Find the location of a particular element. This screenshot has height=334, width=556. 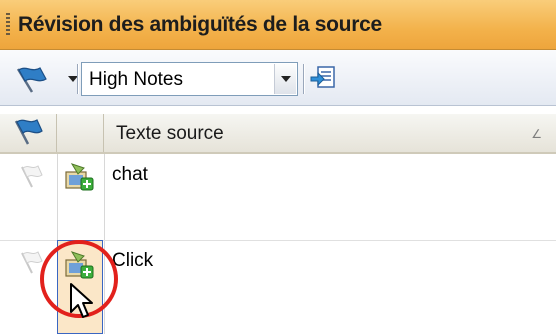

grid-header: Texte source ∠ is located at coordinates (278, 134).